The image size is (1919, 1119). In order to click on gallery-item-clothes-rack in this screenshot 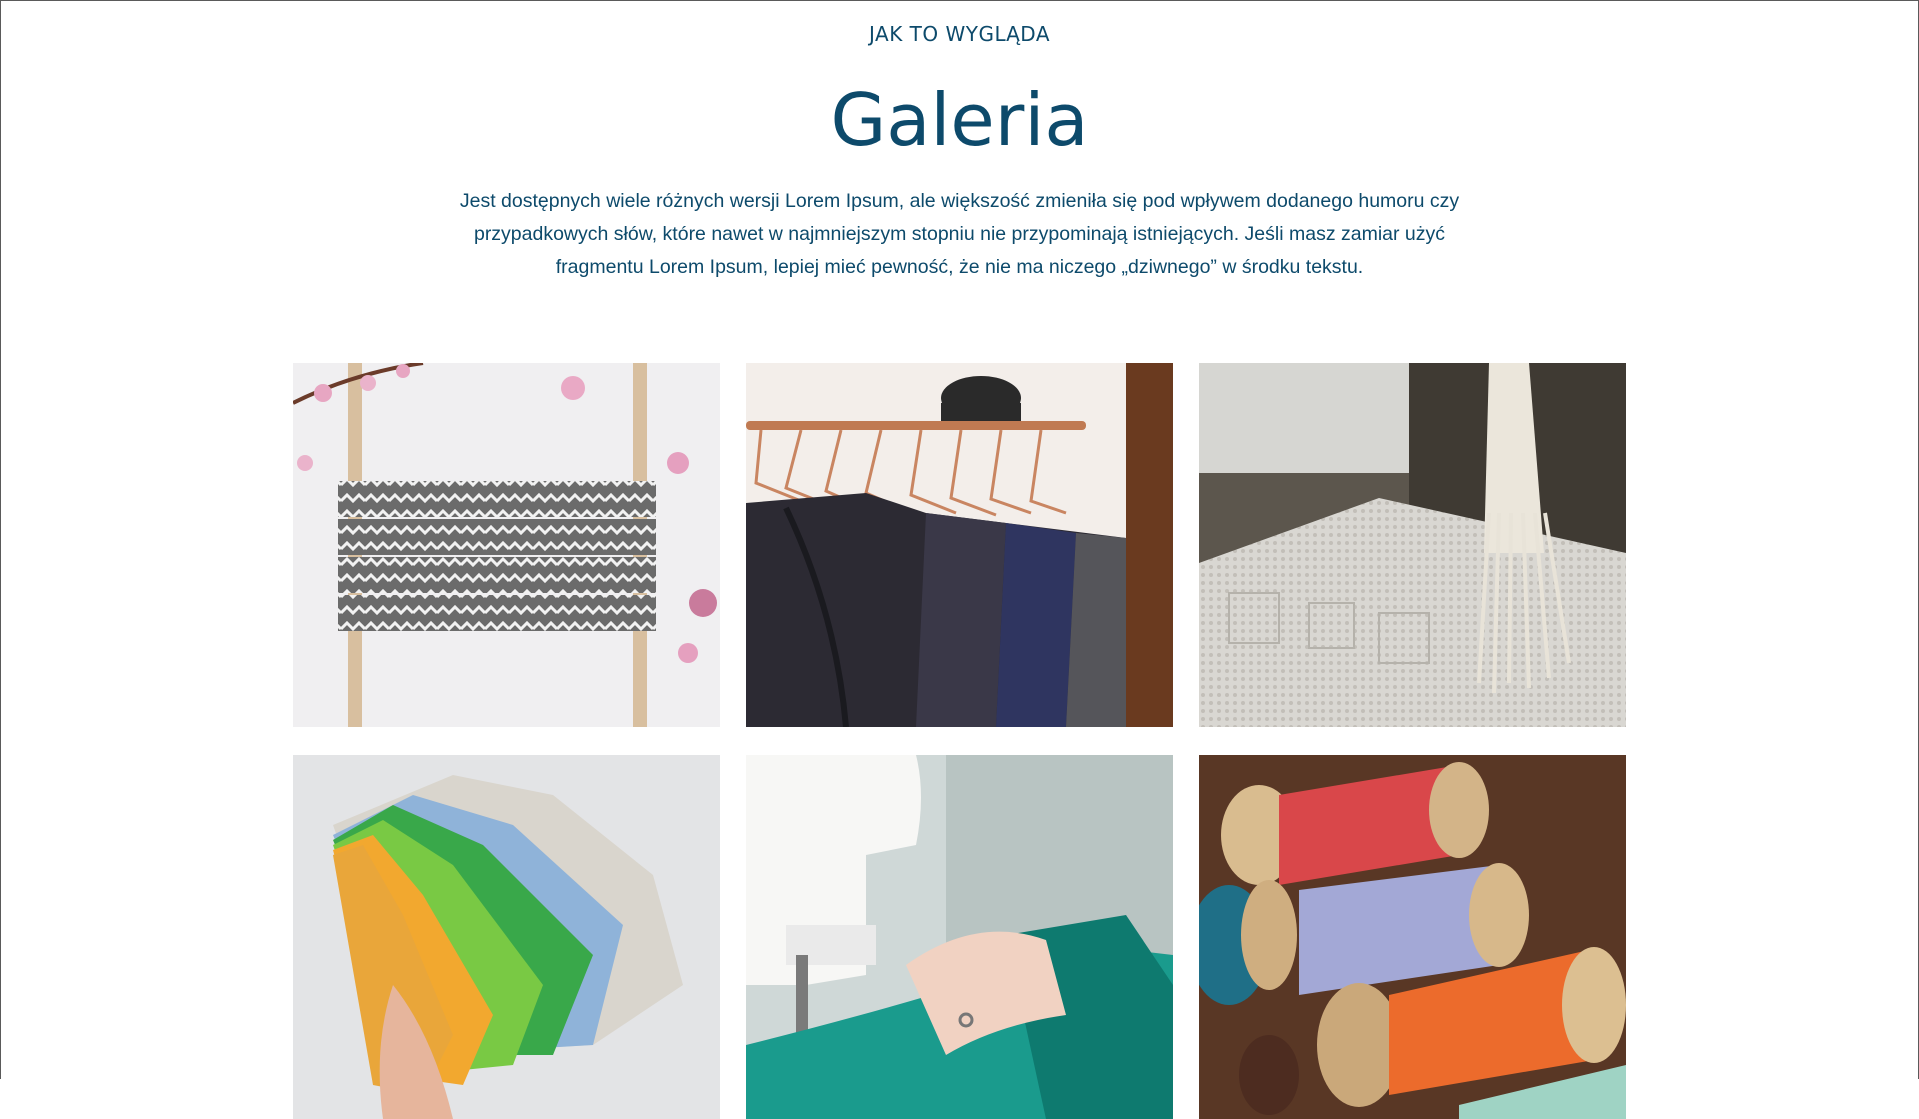, I will do `click(959, 545)`.